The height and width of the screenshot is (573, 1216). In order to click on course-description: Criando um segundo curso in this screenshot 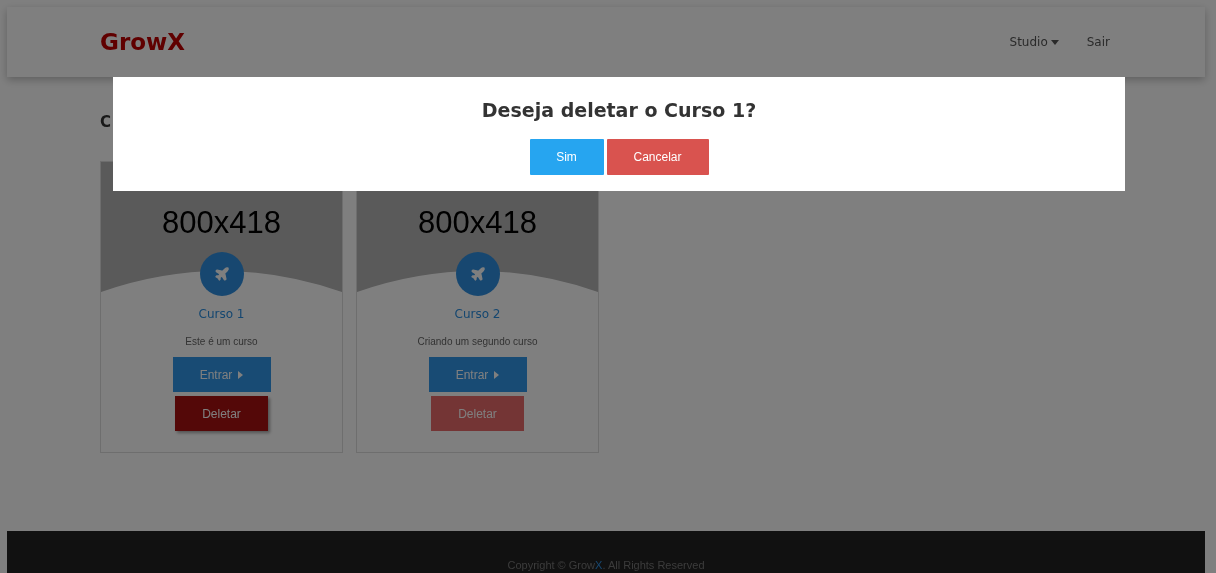, I will do `click(477, 341)`.